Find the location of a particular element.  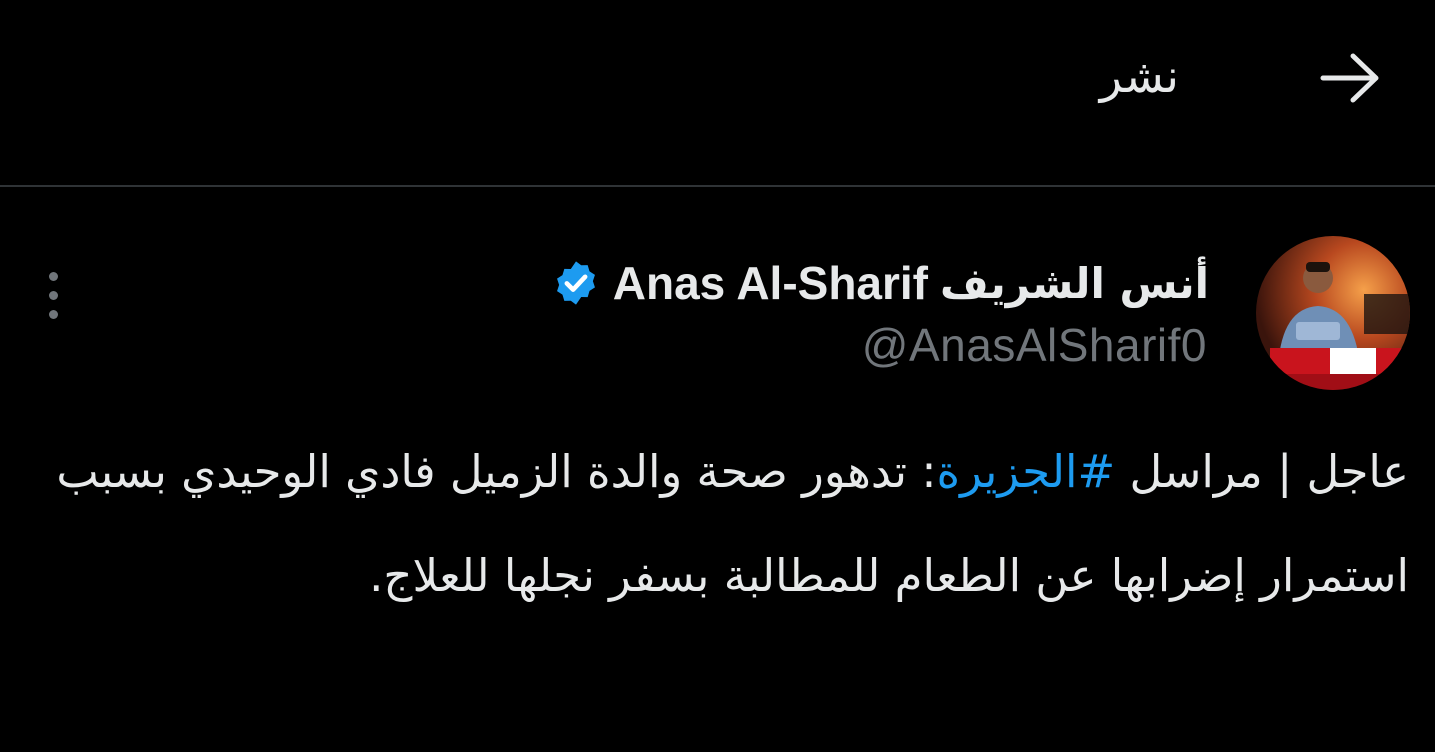

arrow-right-icon is located at coordinates (1349, 78).